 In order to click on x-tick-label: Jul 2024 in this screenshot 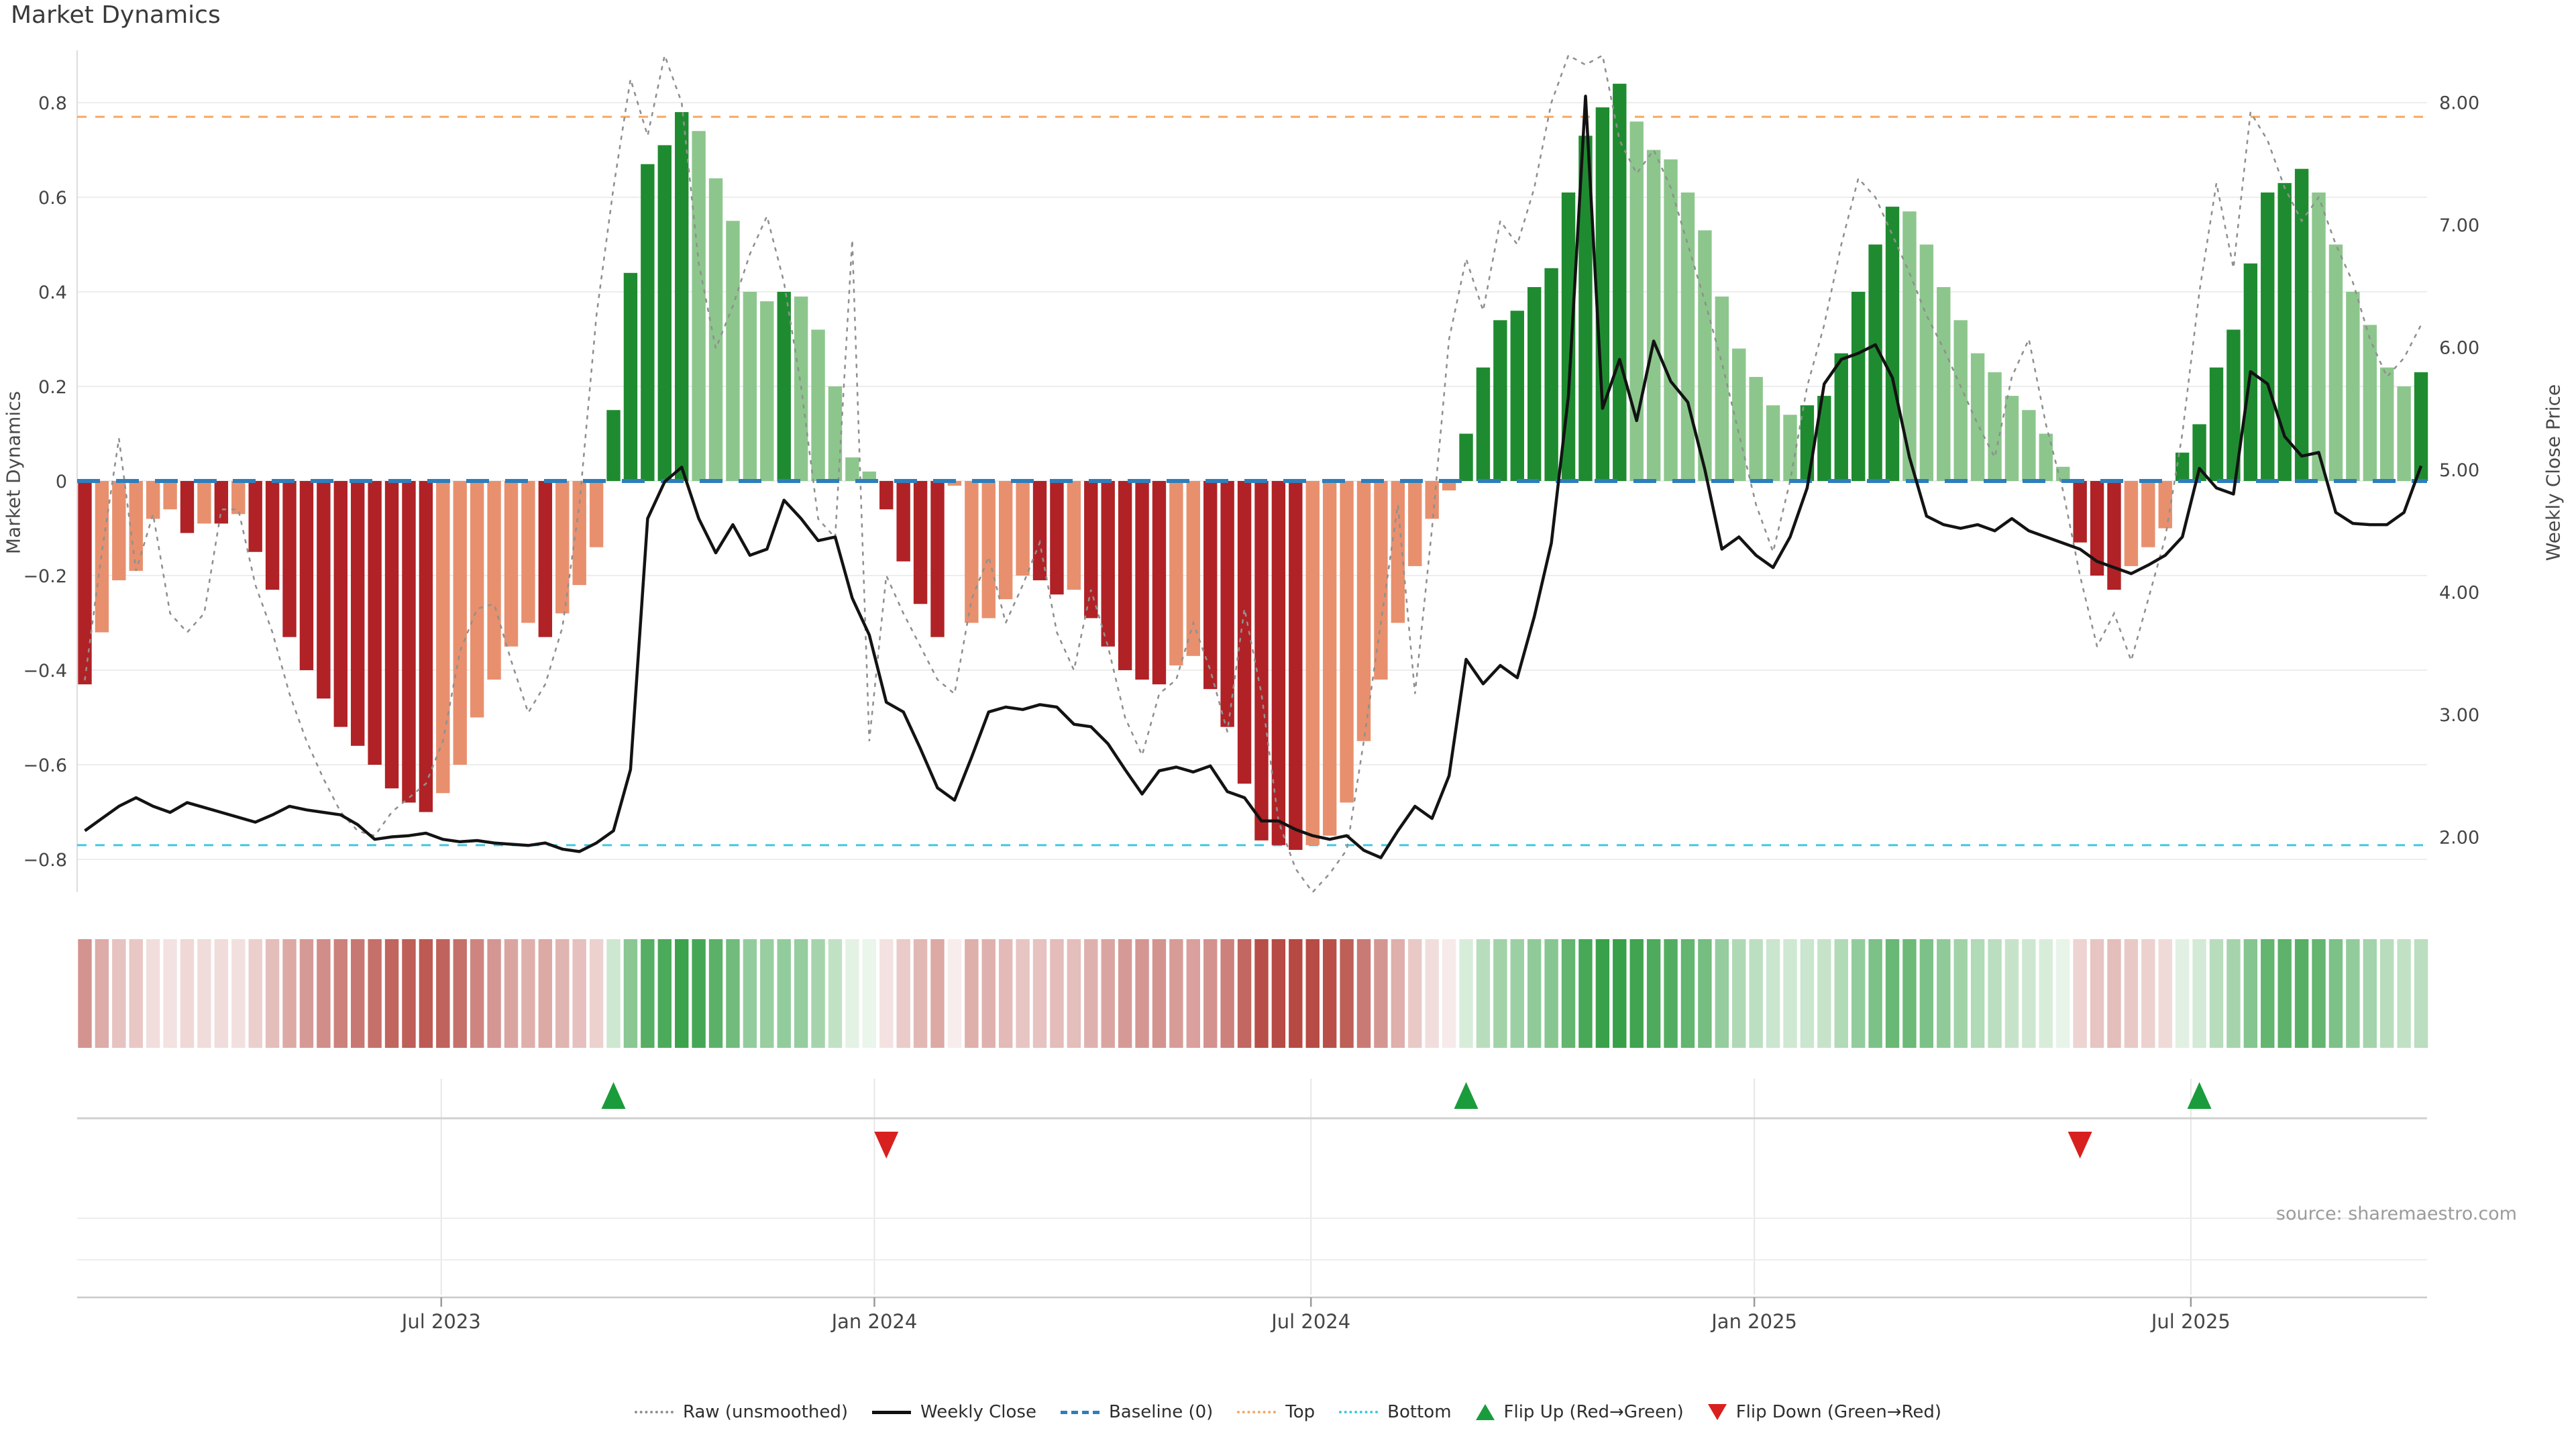, I will do `click(1310, 1321)`.